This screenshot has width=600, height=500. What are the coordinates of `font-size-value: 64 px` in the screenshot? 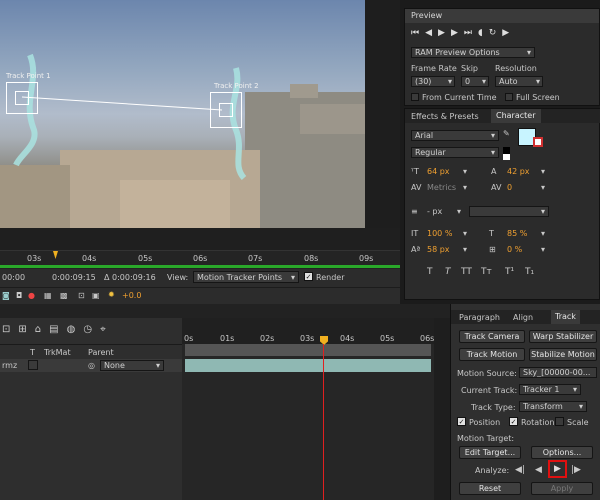 It's located at (438, 171).